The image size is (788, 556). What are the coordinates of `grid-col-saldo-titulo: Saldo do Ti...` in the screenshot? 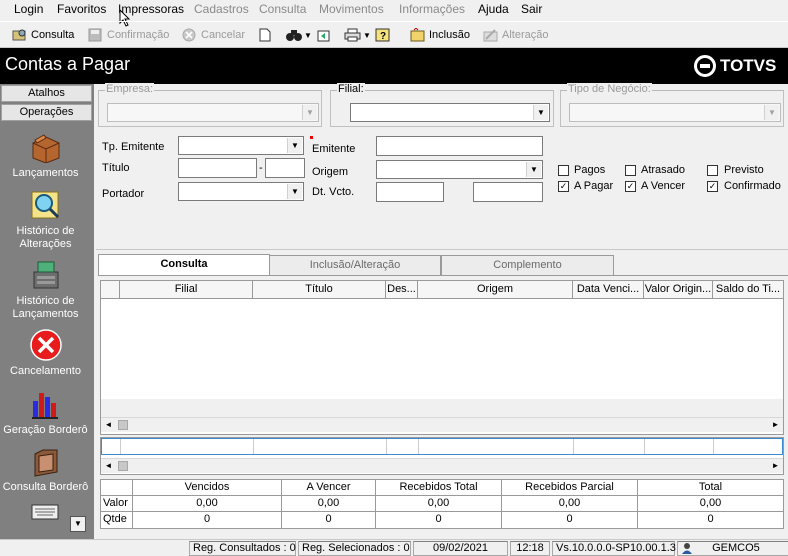 It's located at (748, 290).